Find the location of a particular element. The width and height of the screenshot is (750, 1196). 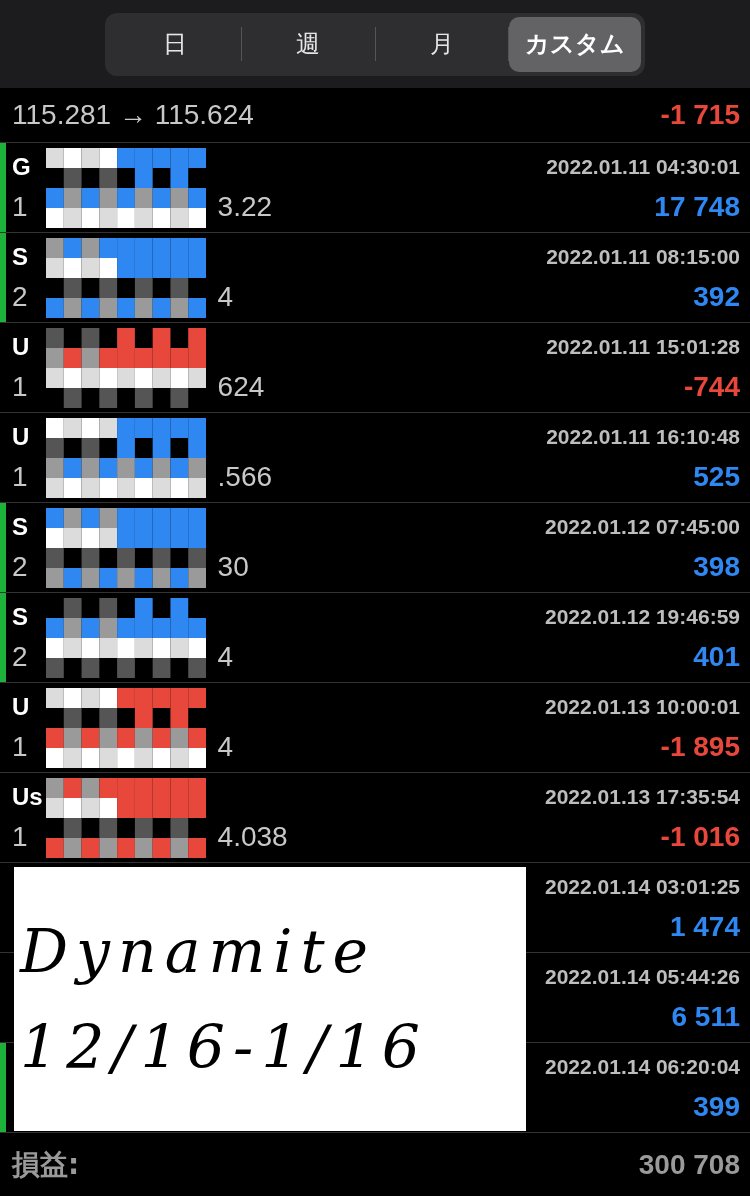

deal-time: 2022.01.13 10:00:01 is located at coordinates (642, 706).